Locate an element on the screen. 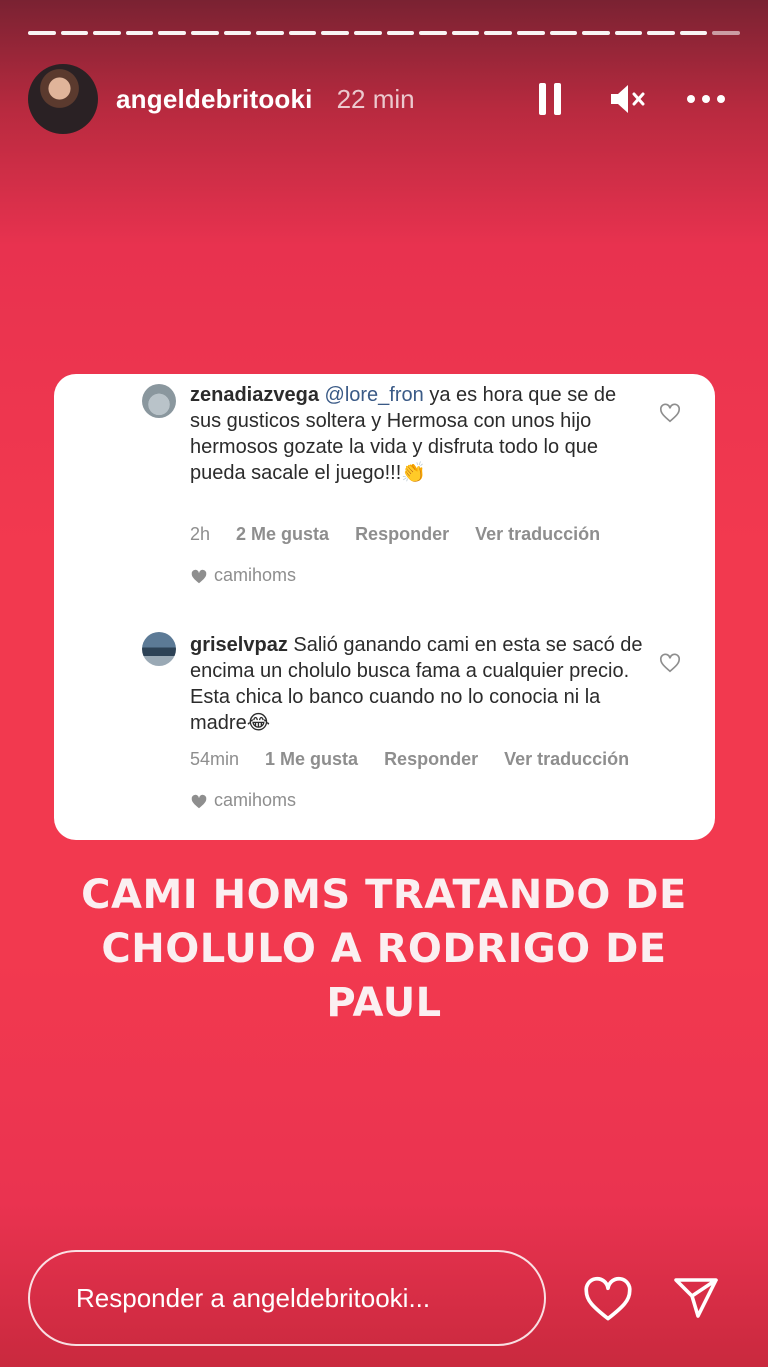 The image size is (768, 1367). heart-icon is located at coordinates (608, 1298).